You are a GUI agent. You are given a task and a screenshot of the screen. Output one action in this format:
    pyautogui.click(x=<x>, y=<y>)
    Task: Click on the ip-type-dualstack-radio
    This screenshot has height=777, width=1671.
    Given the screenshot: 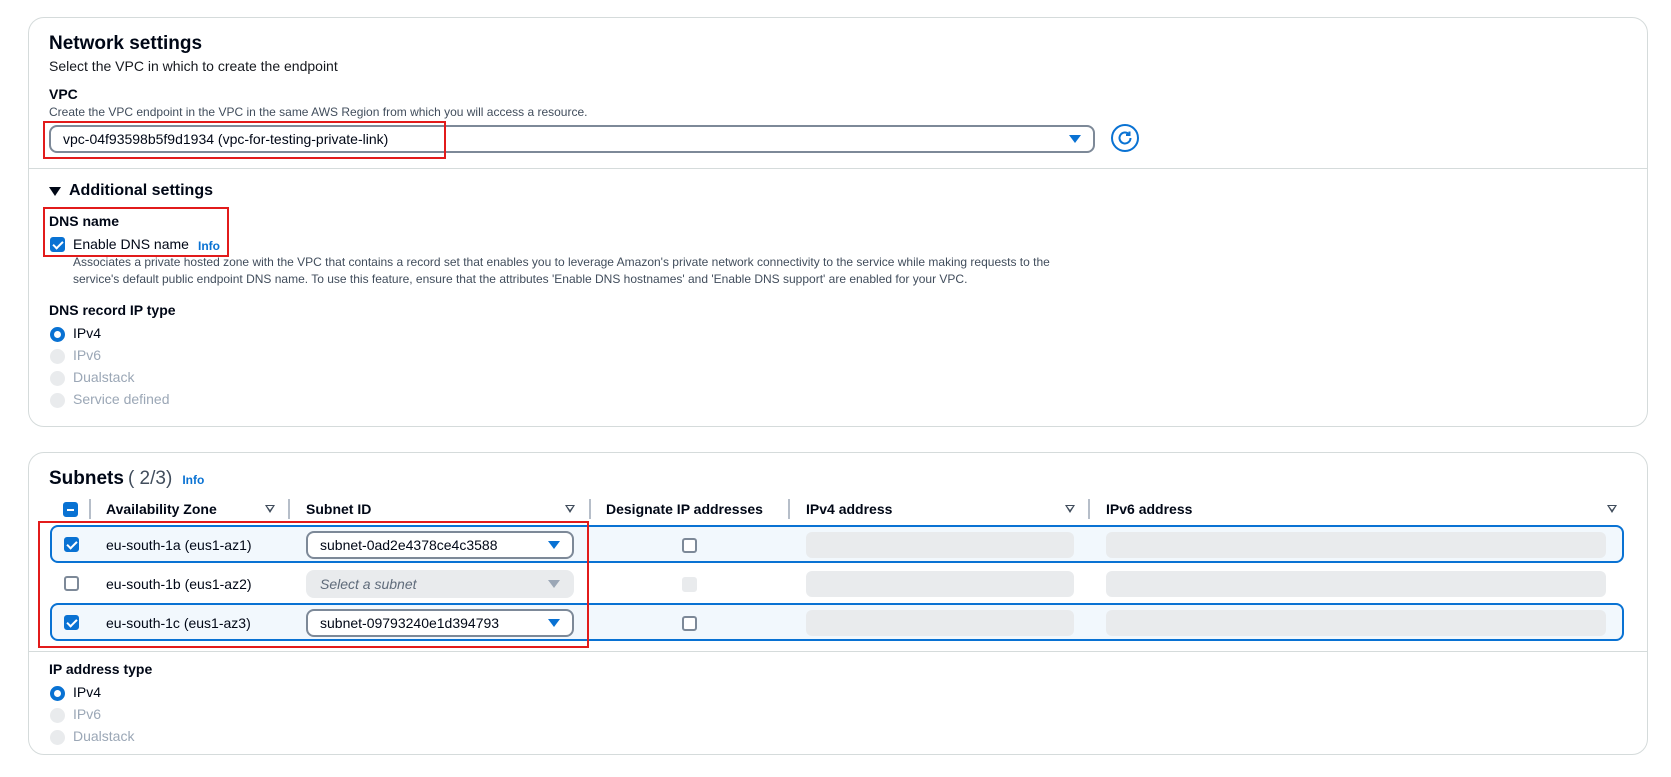 What is the action you would take?
    pyautogui.click(x=57, y=737)
    